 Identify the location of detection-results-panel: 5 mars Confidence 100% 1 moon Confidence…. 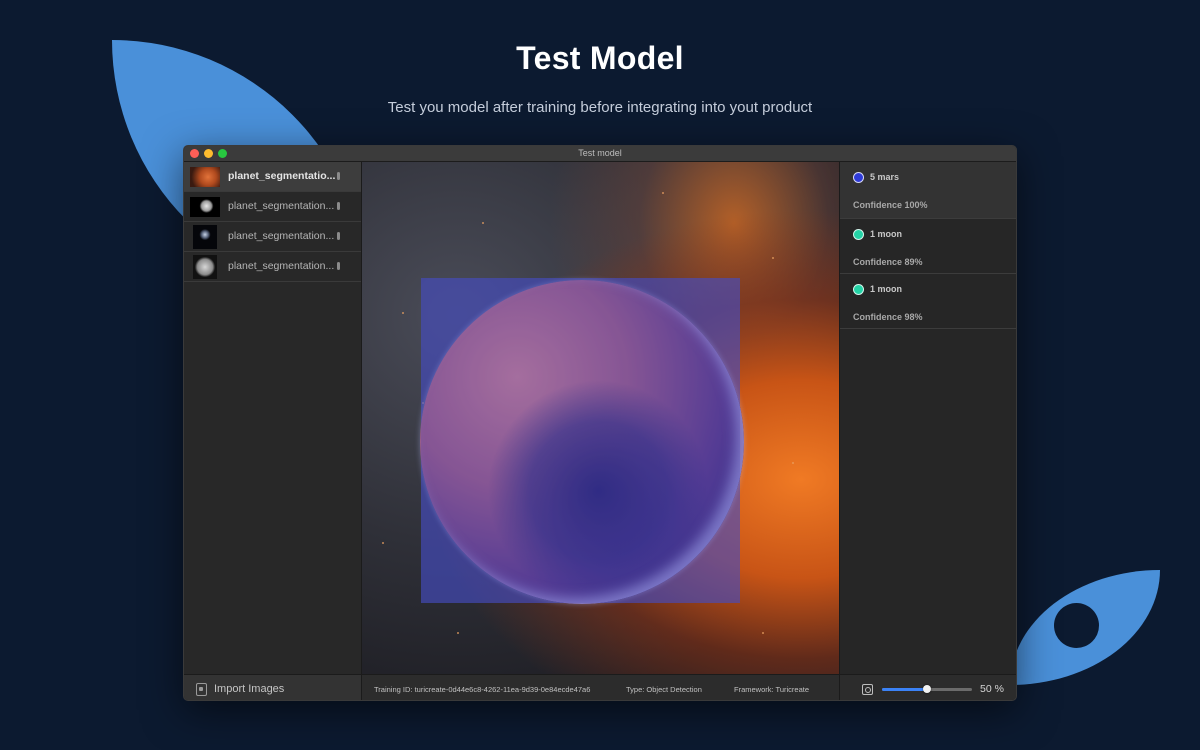
(927, 418).